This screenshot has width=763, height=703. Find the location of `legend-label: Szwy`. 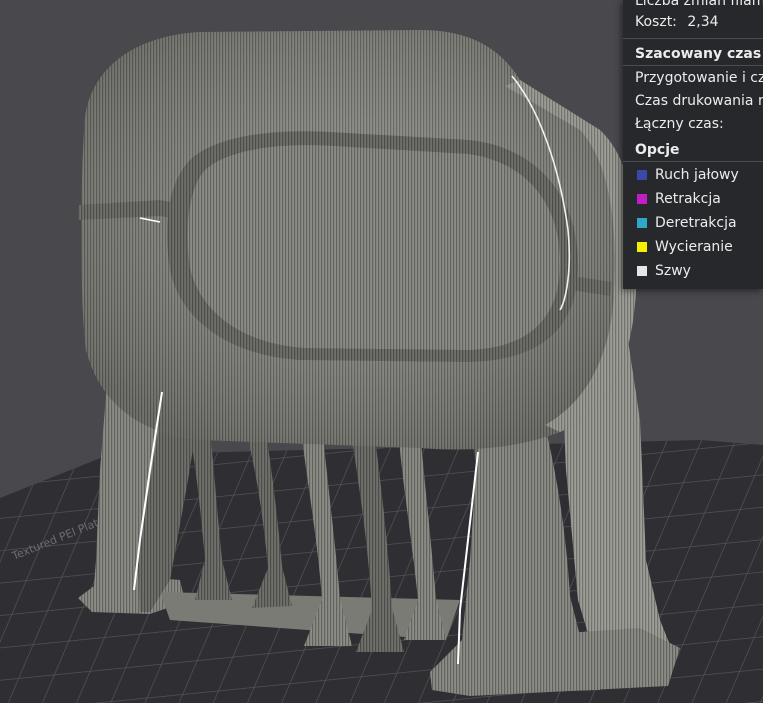

legend-label: Szwy is located at coordinates (673, 271).